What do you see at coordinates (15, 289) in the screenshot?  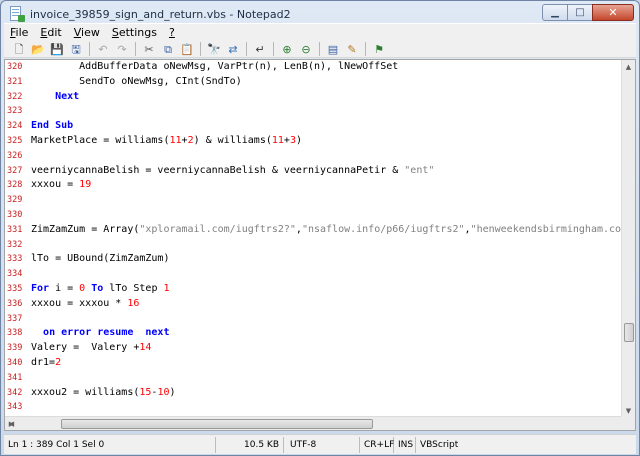 I see `line-number: 335` at bounding box center [15, 289].